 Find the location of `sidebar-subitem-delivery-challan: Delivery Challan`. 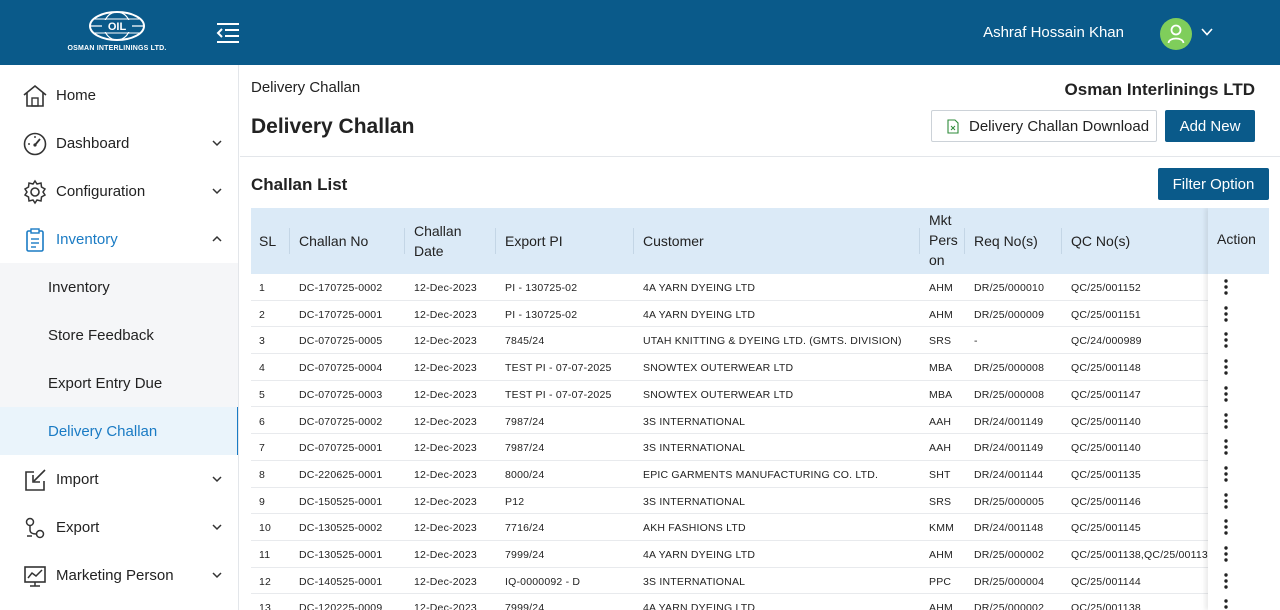

sidebar-subitem-delivery-challan: Delivery Challan is located at coordinates (119, 431).